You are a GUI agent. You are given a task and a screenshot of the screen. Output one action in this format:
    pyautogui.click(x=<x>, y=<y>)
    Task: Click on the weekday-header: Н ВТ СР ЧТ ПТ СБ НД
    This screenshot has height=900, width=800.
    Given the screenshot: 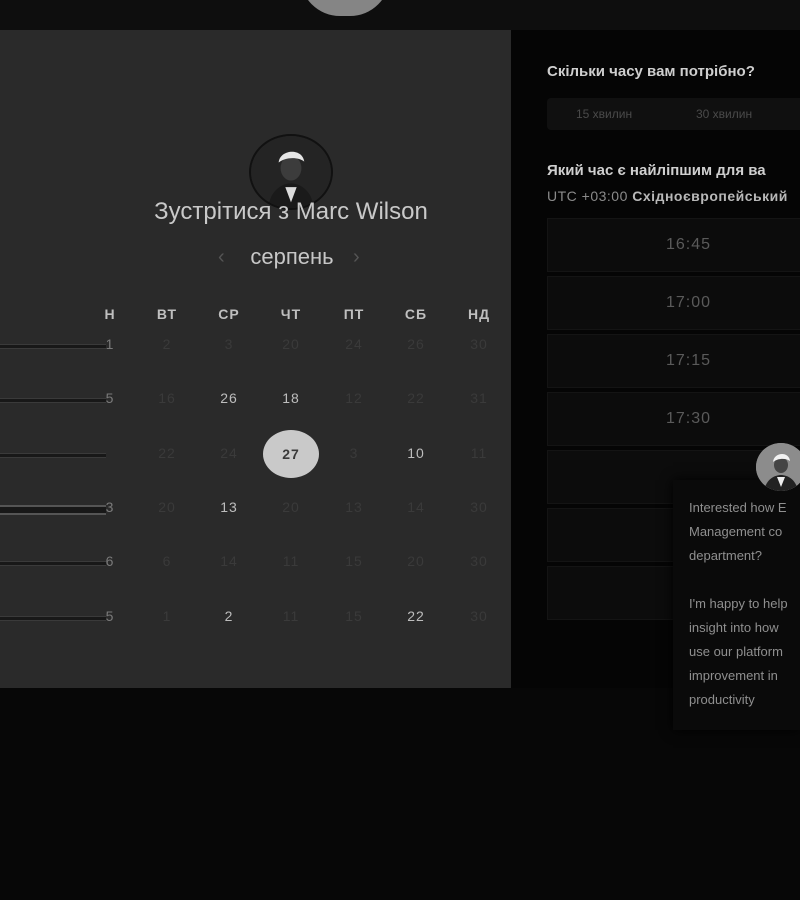 What is the action you would take?
    pyautogui.click(x=255, y=315)
    